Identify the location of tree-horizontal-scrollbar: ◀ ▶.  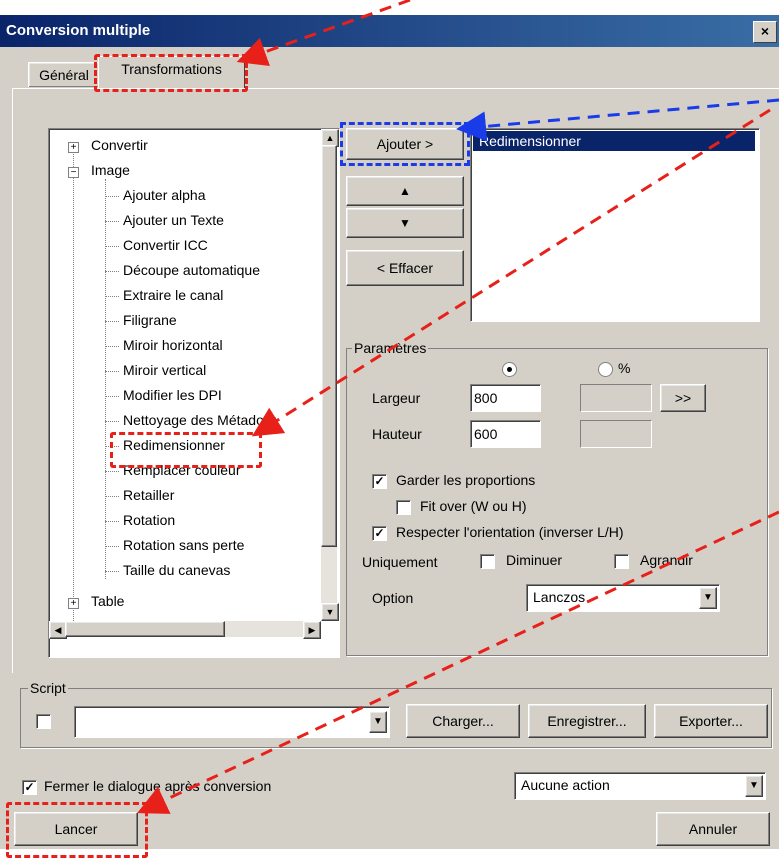
(185, 630).